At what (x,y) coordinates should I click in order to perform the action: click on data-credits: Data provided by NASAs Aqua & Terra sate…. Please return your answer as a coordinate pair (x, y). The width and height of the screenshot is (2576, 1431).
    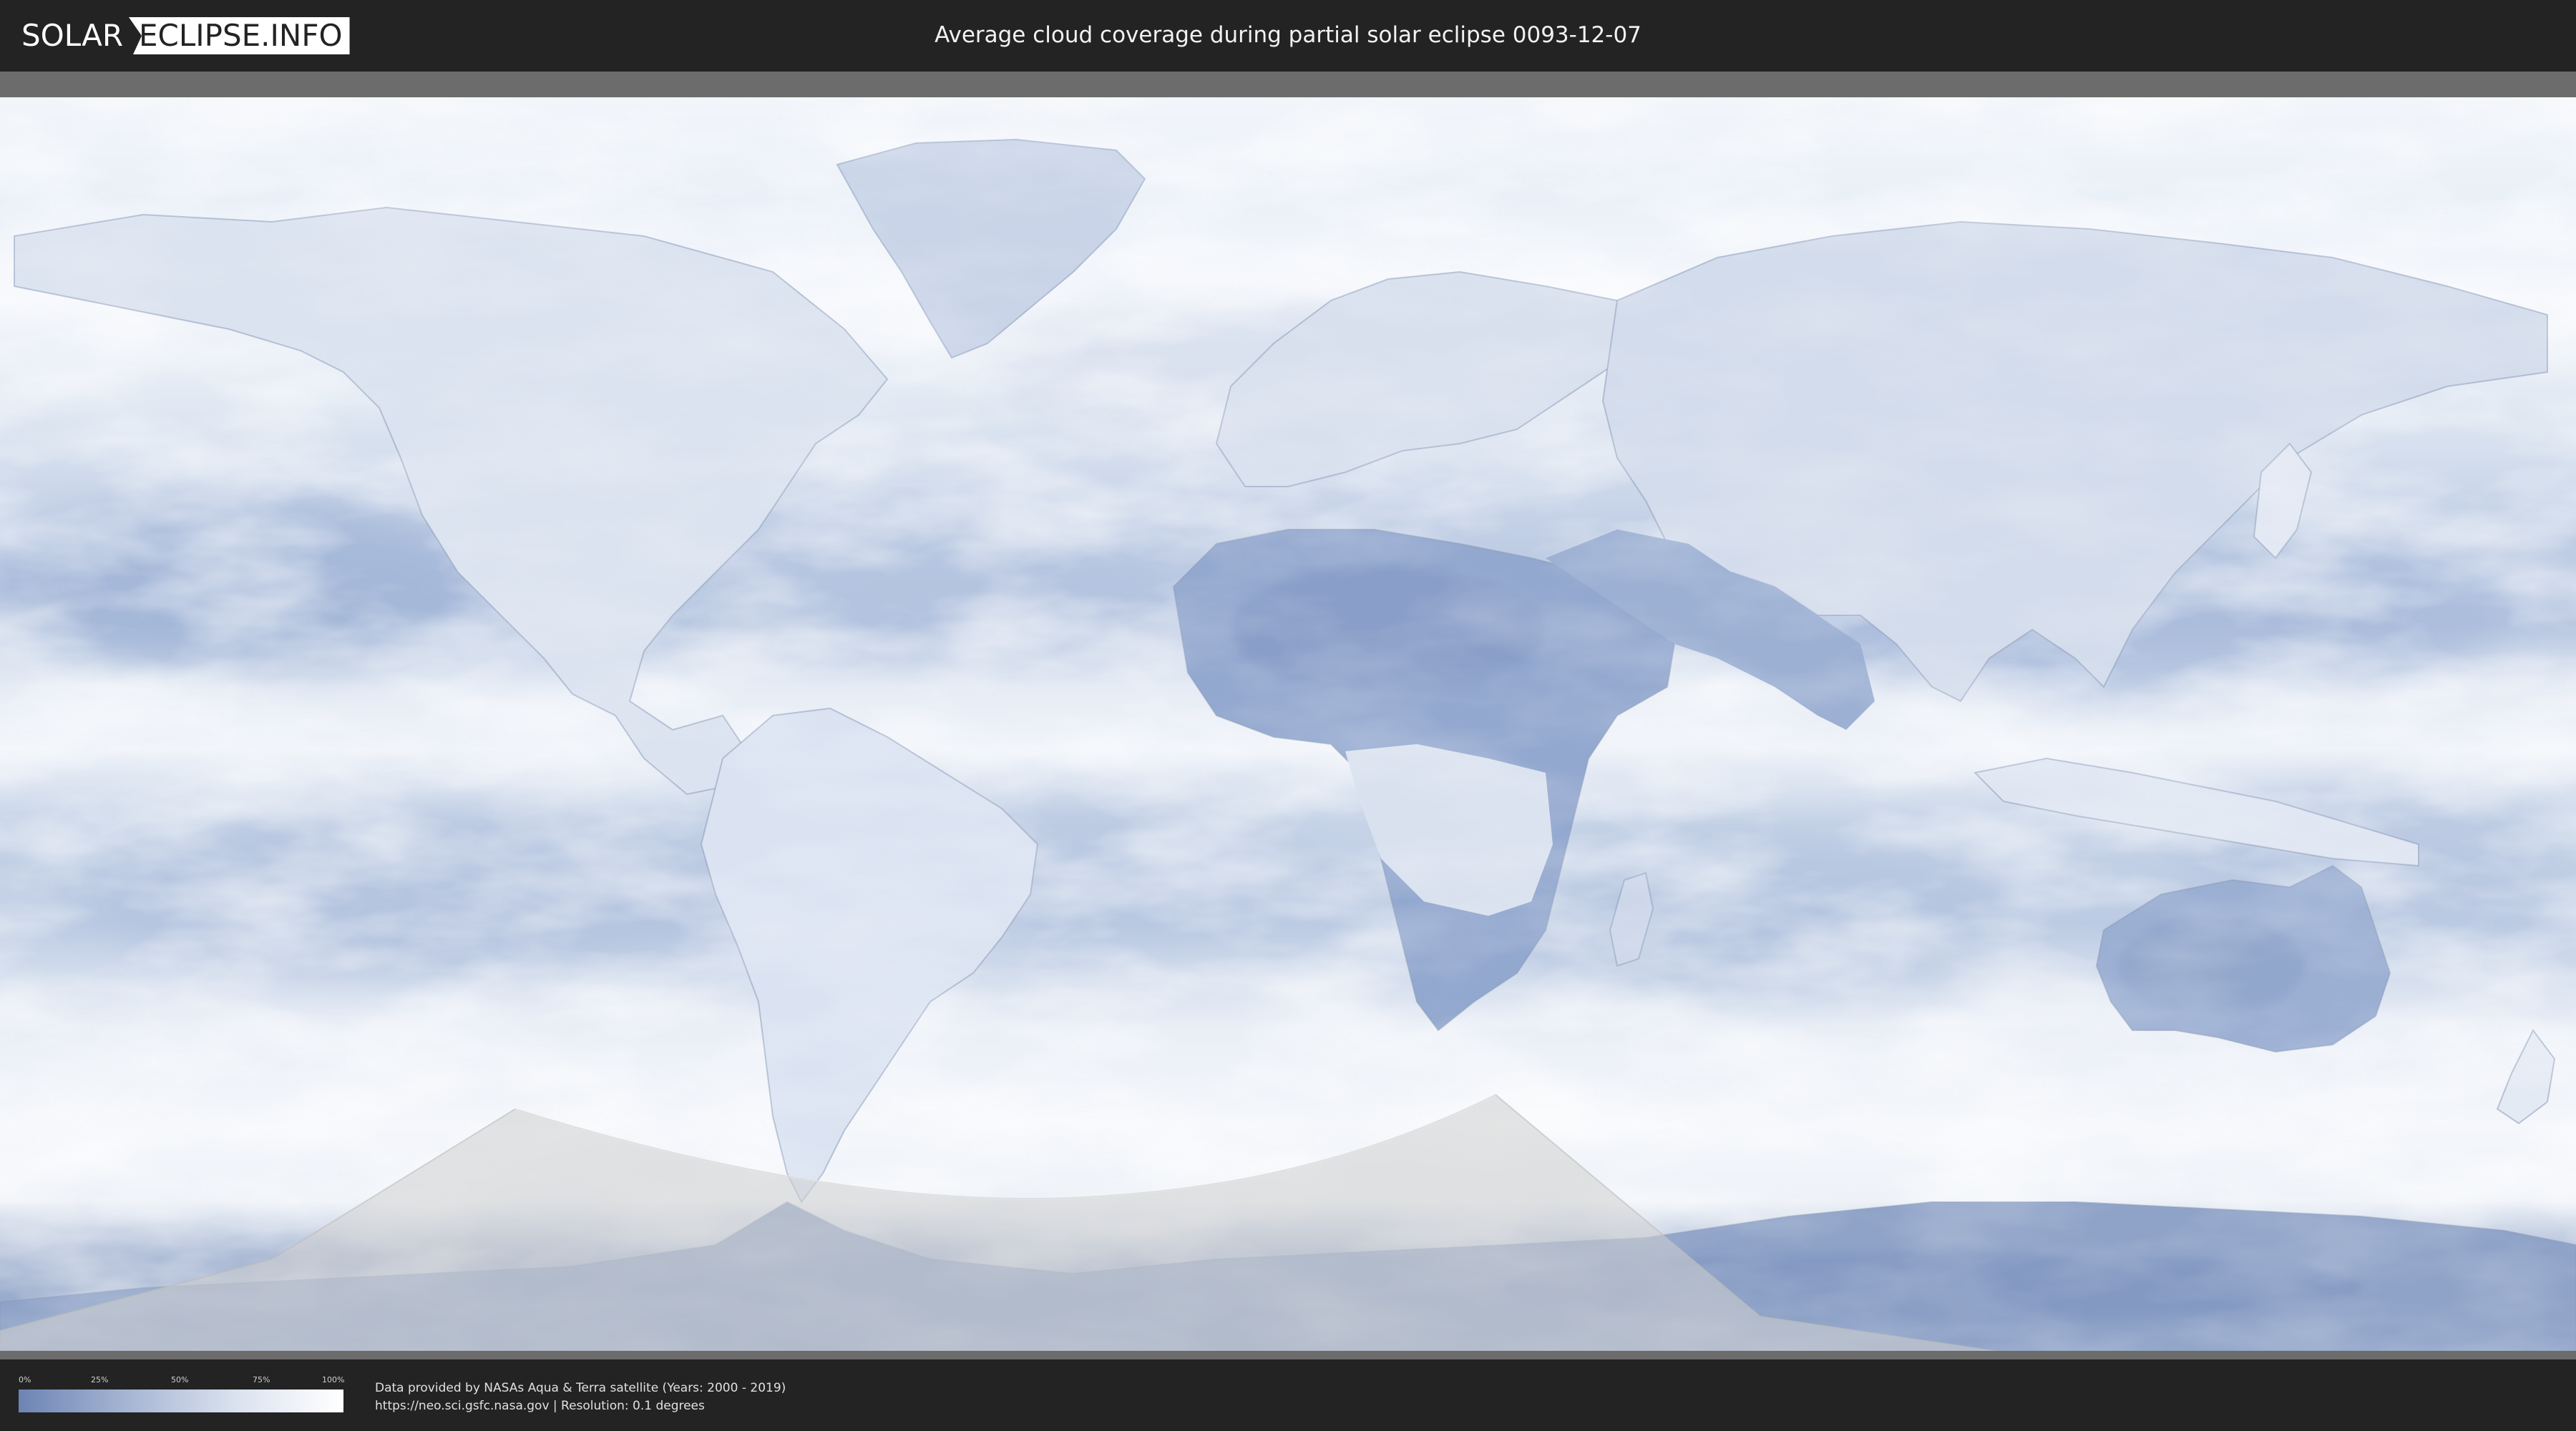
    Looking at the image, I should click on (580, 1397).